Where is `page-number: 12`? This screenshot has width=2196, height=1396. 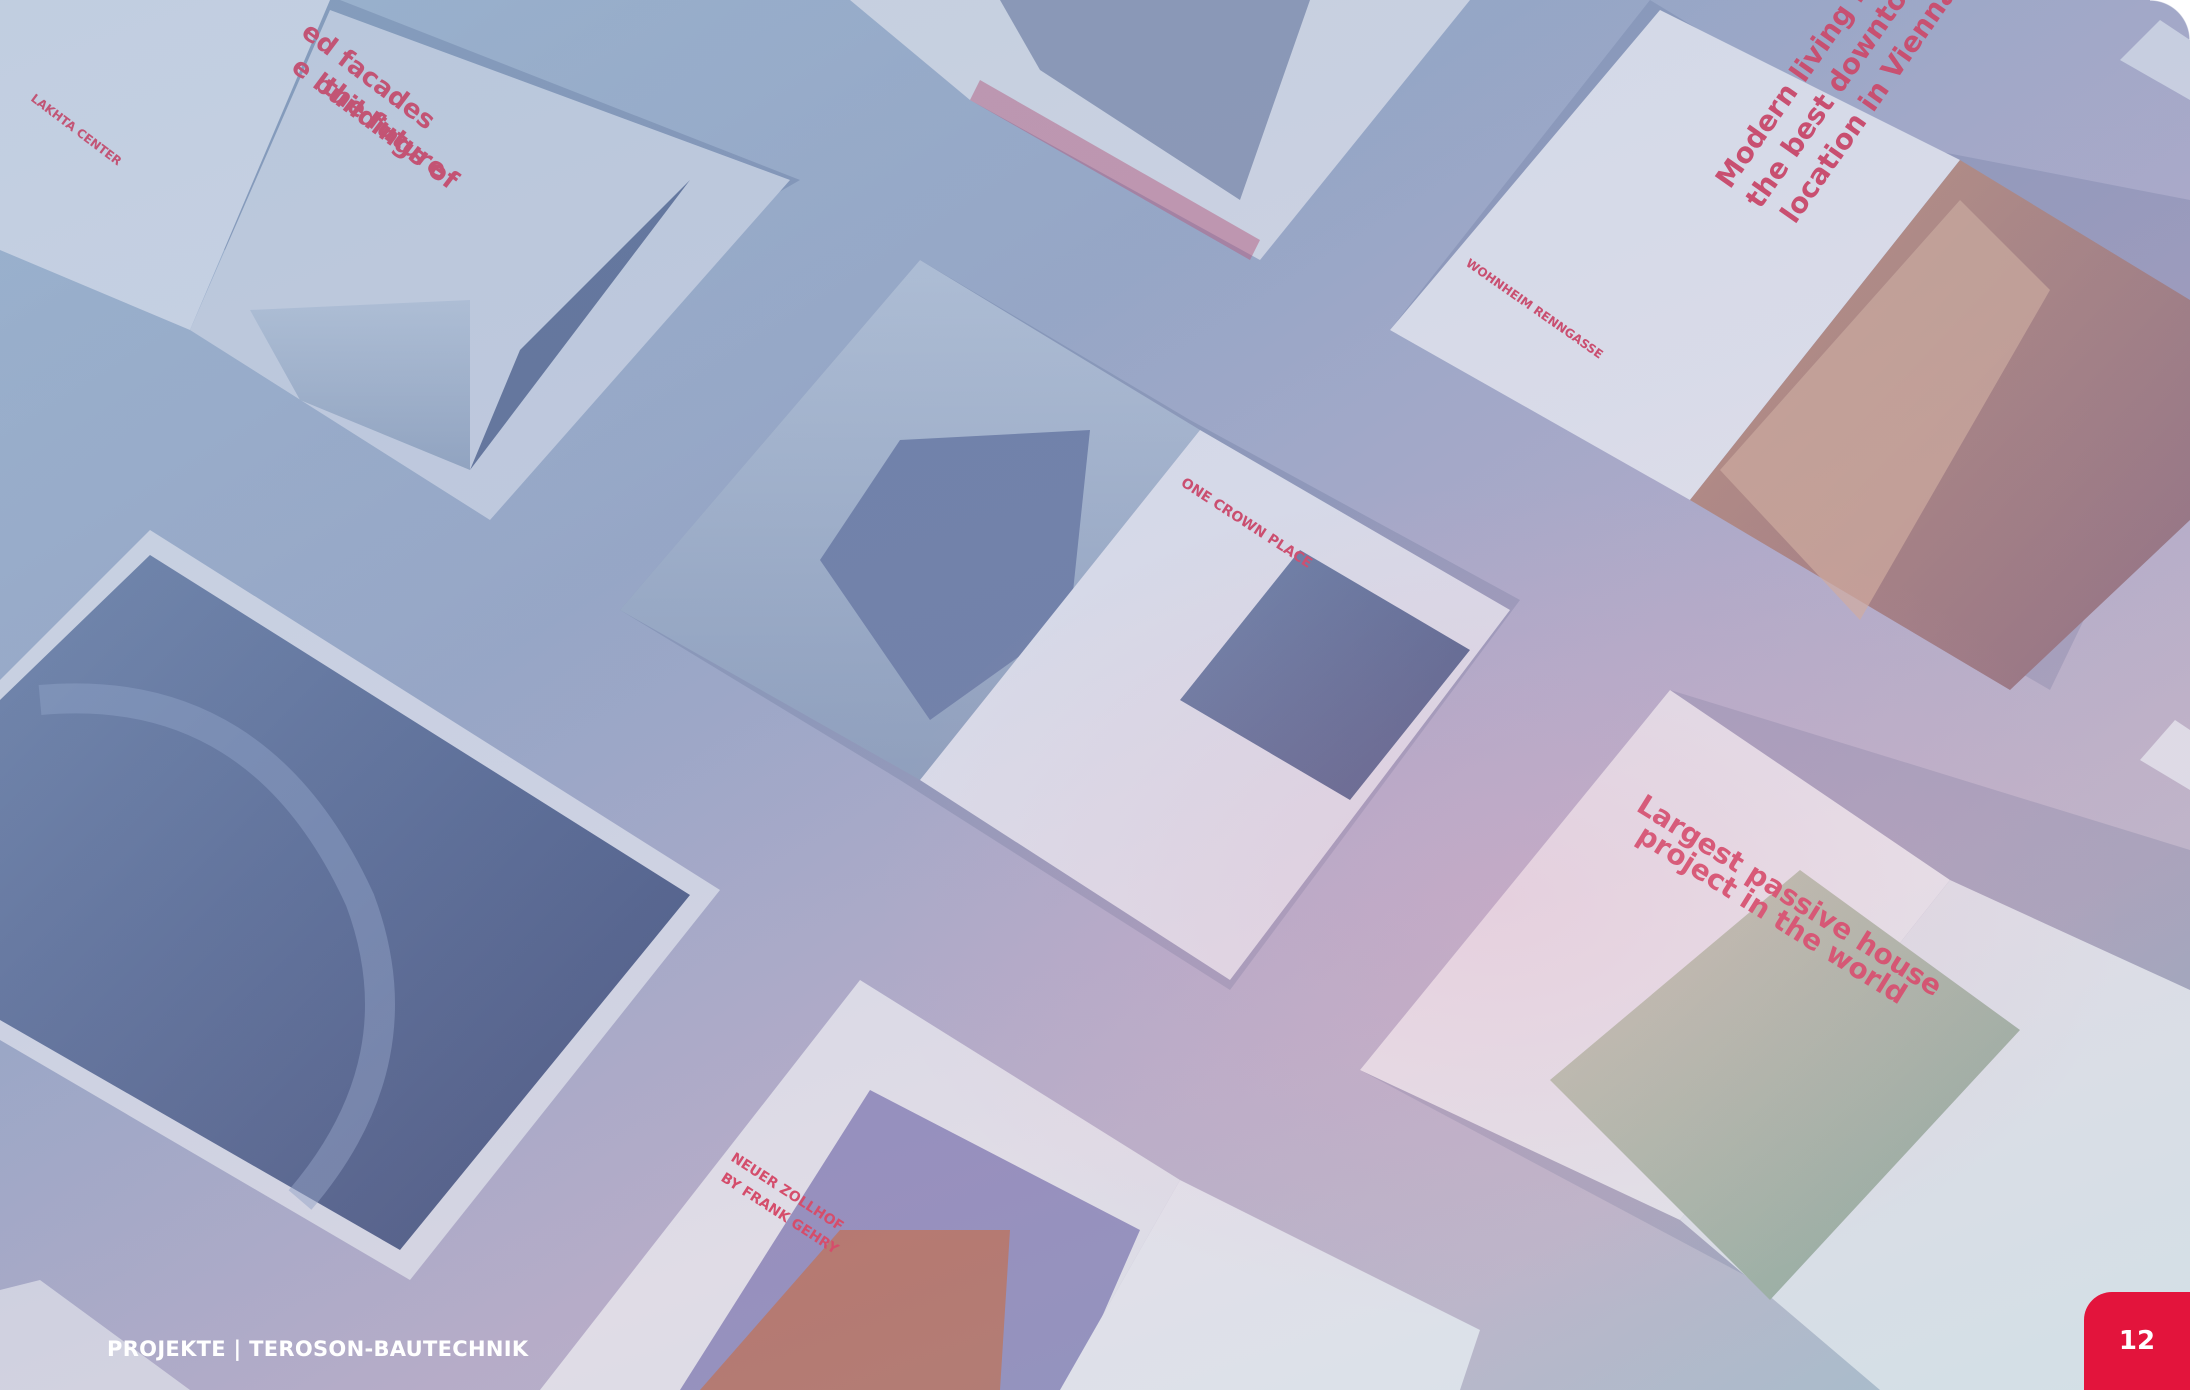
page-number: 12 is located at coordinates (2137, 1341).